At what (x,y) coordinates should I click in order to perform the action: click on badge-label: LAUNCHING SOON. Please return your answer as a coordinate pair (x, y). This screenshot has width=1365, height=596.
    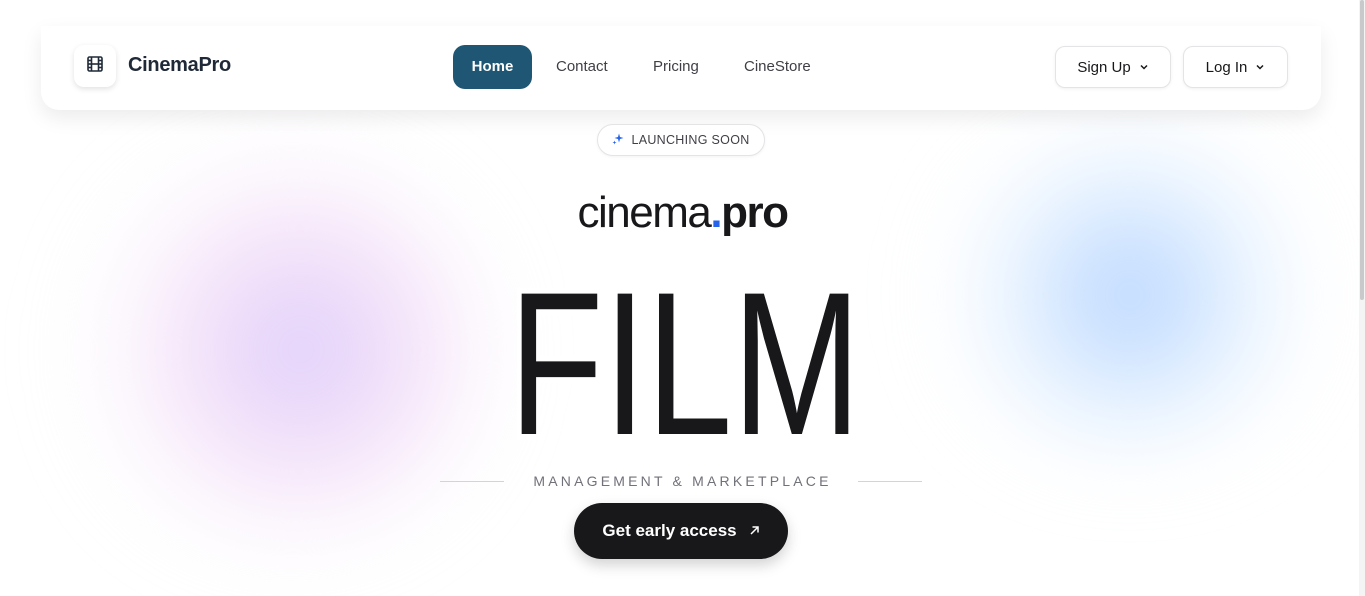
    Looking at the image, I should click on (690, 140).